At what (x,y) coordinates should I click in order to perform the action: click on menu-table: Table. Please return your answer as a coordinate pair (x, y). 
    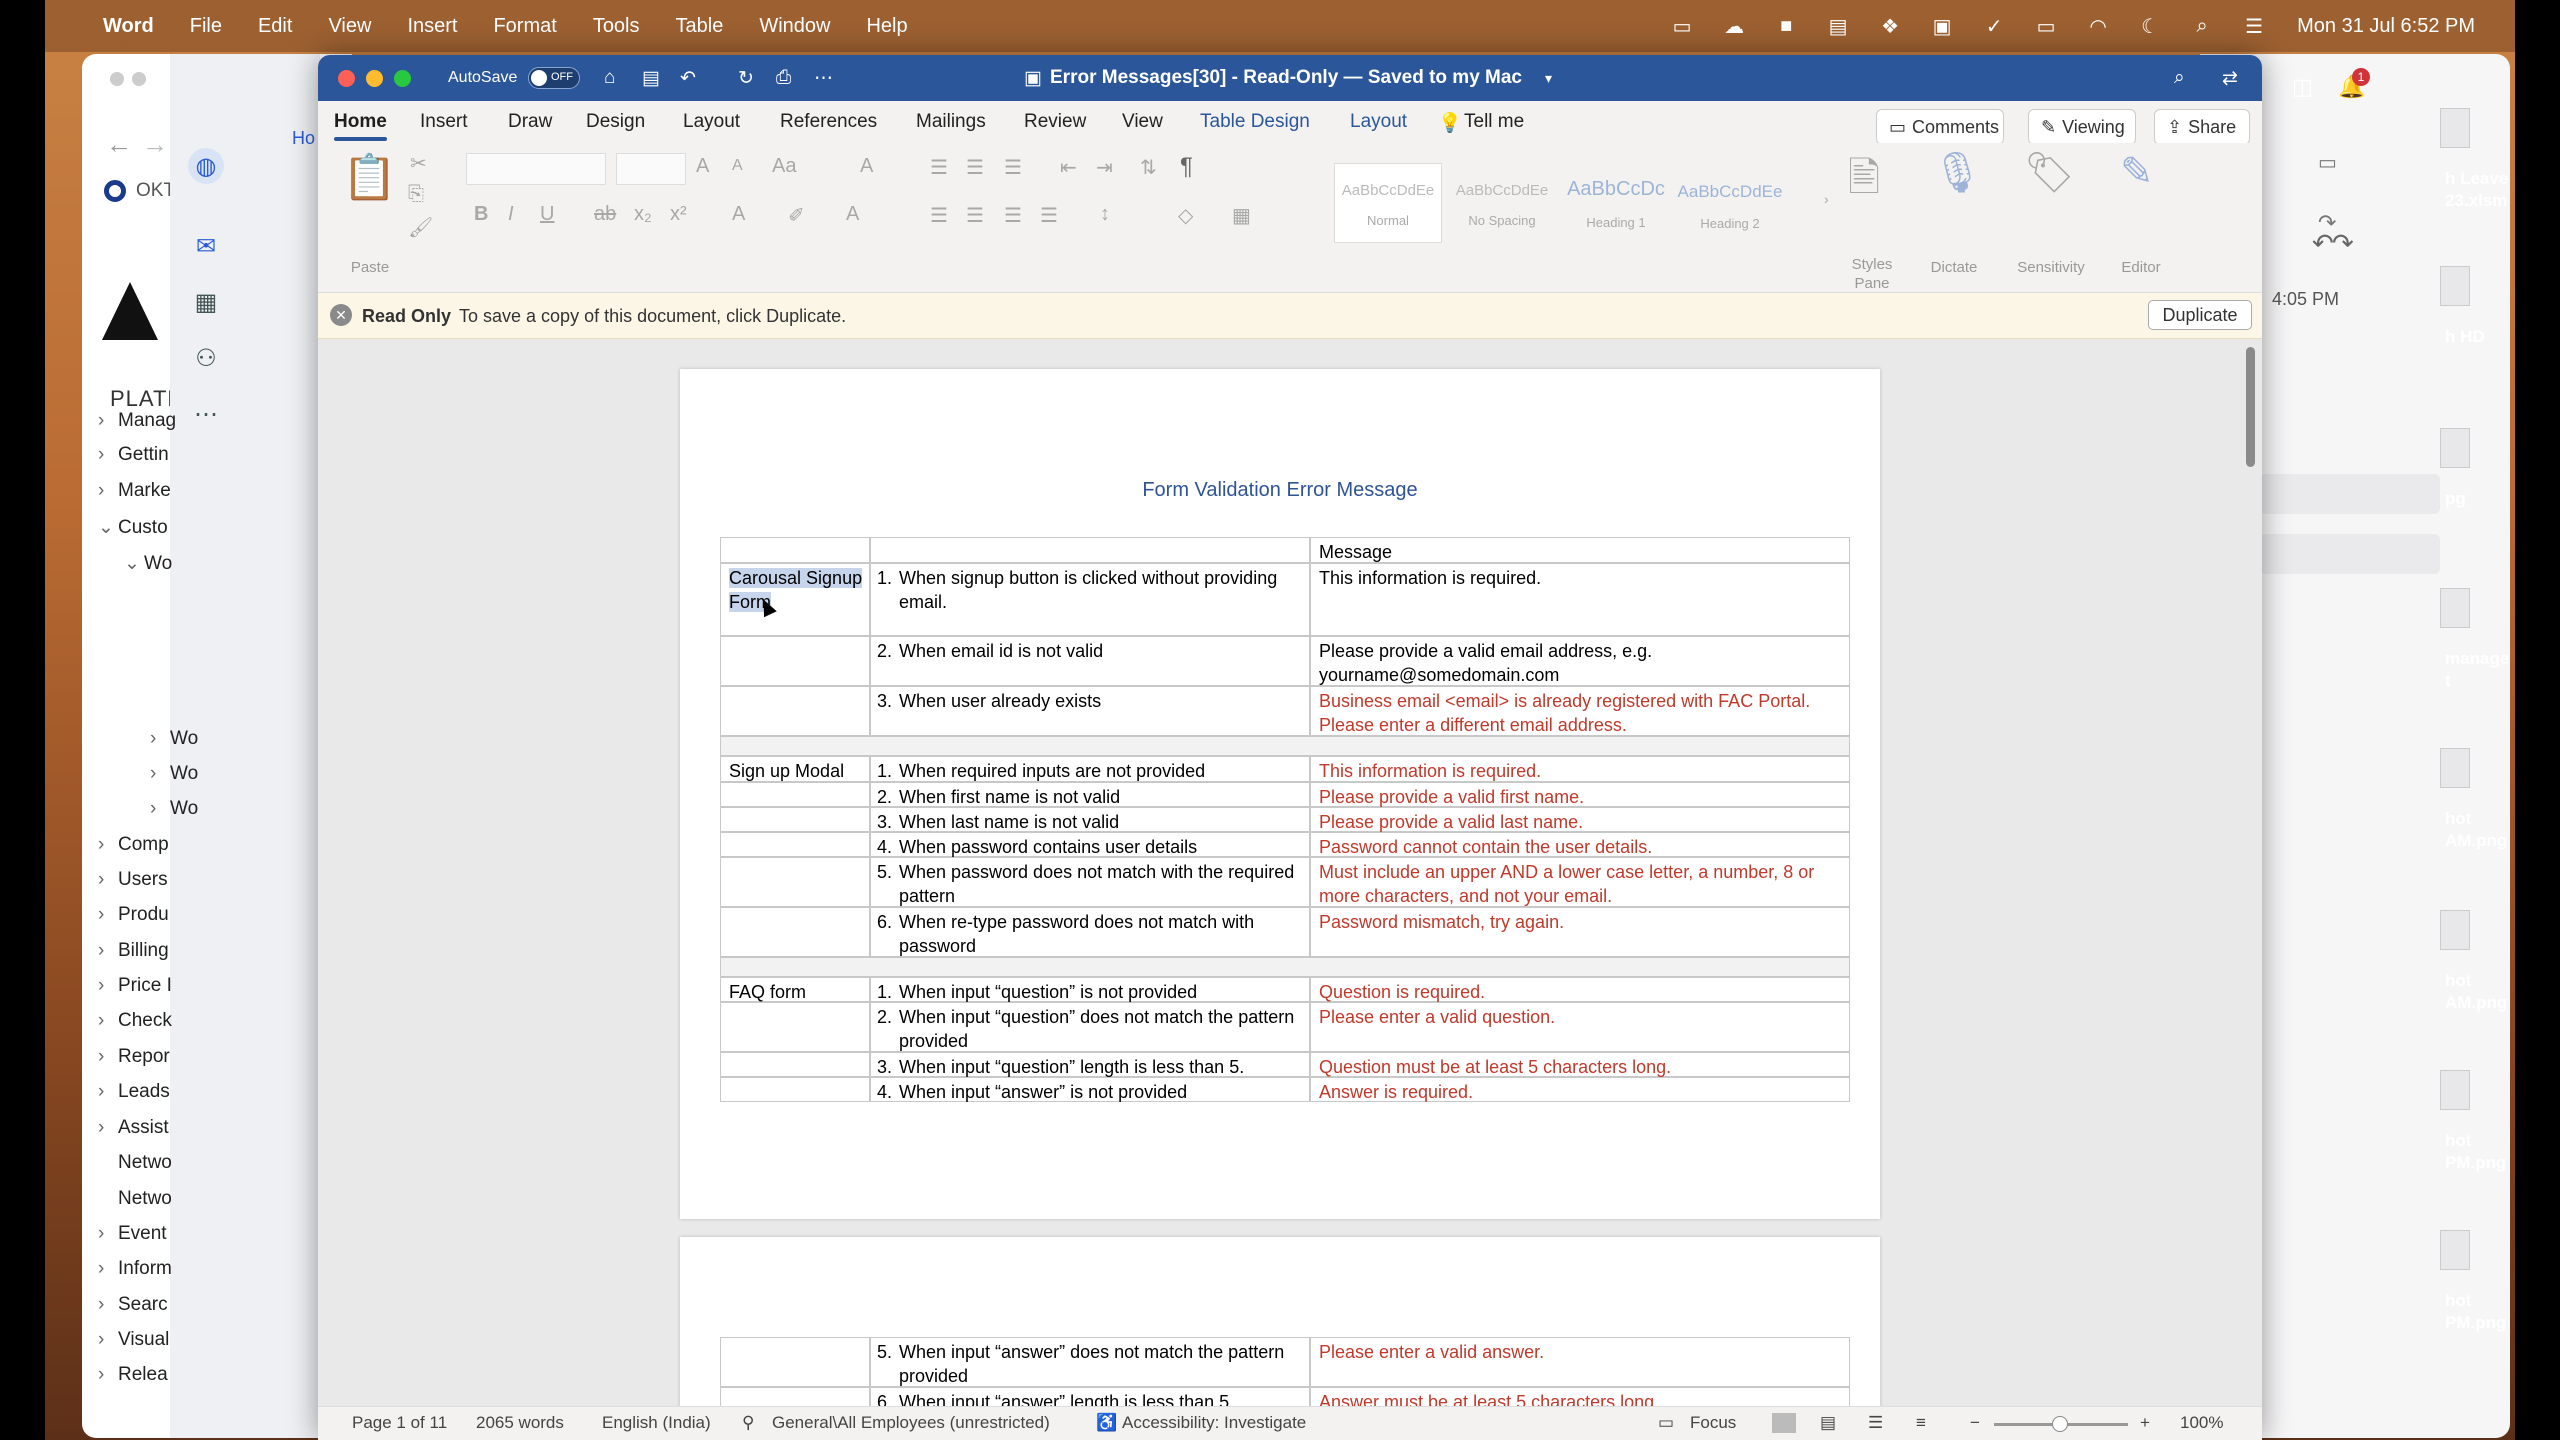
    Looking at the image, I should click on (700, 26).